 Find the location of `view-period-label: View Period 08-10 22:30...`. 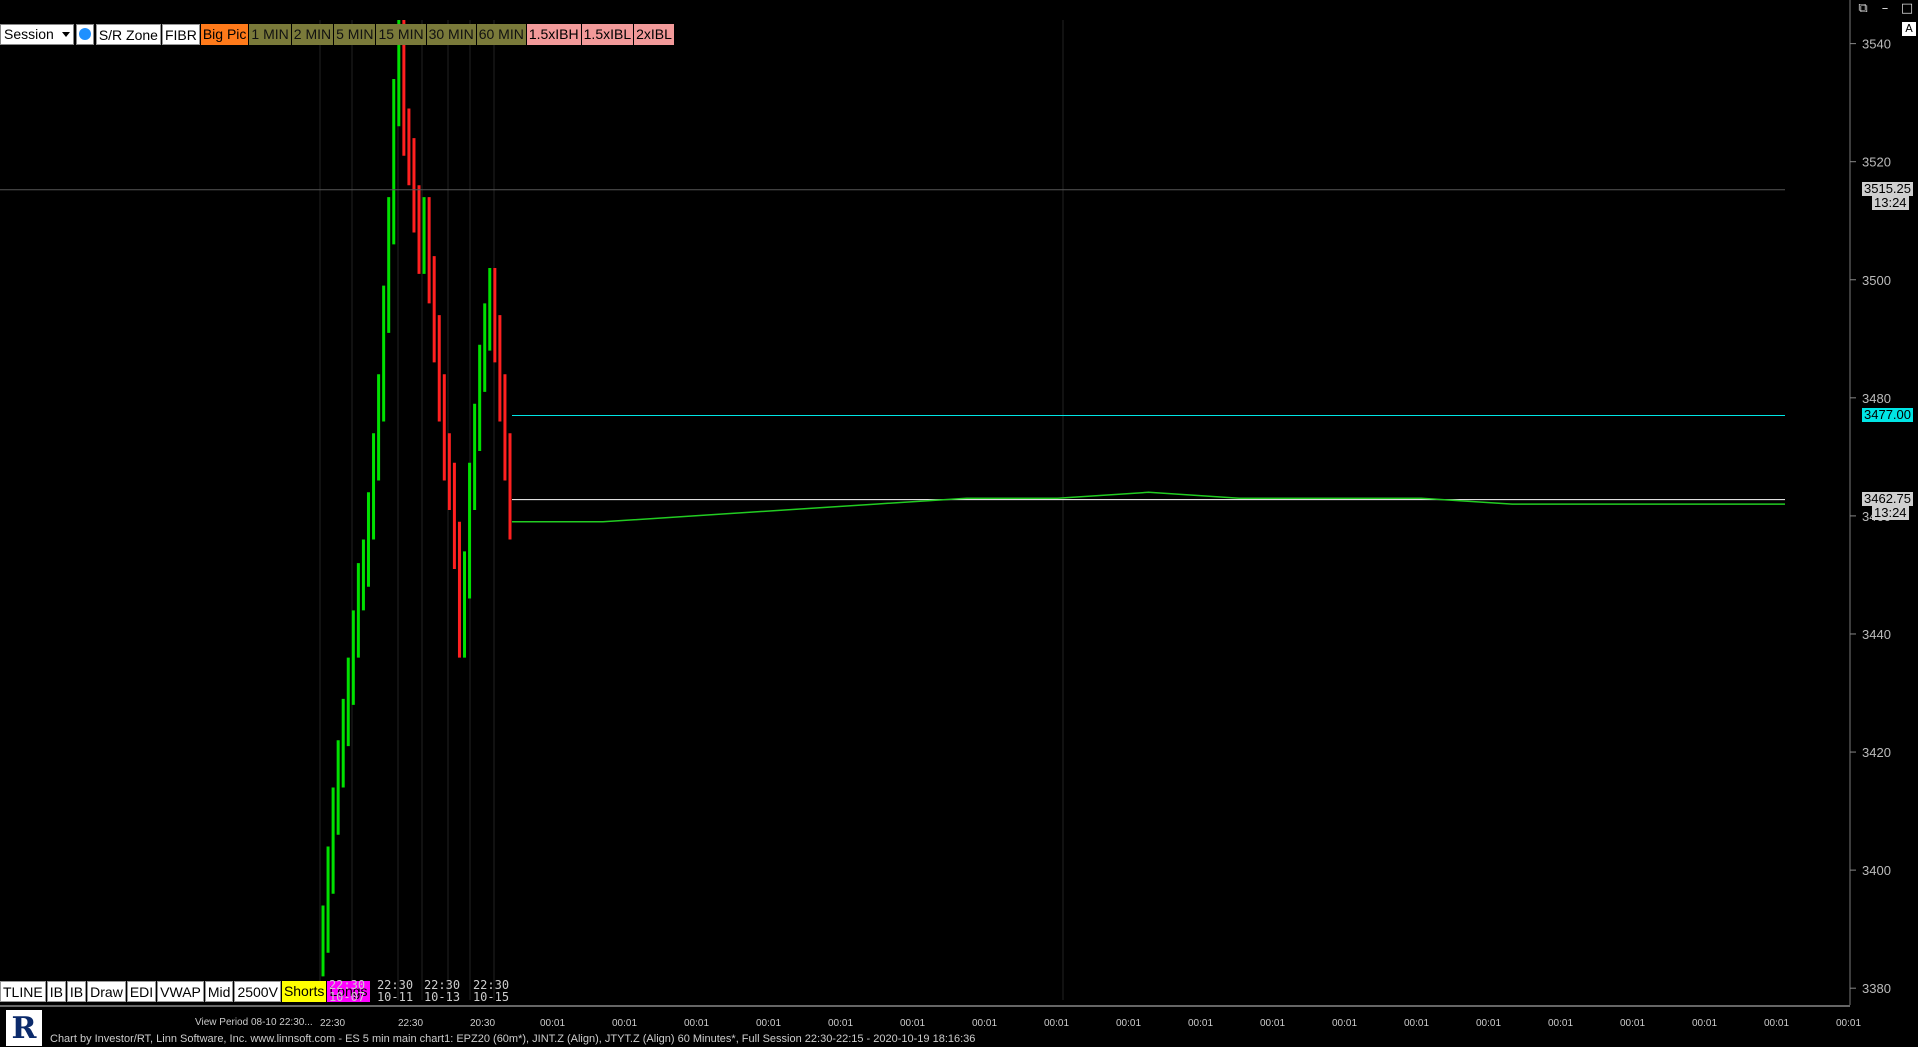

view-period-label: View Period 08-10 22:30... is located at coordinates (254, 1022).